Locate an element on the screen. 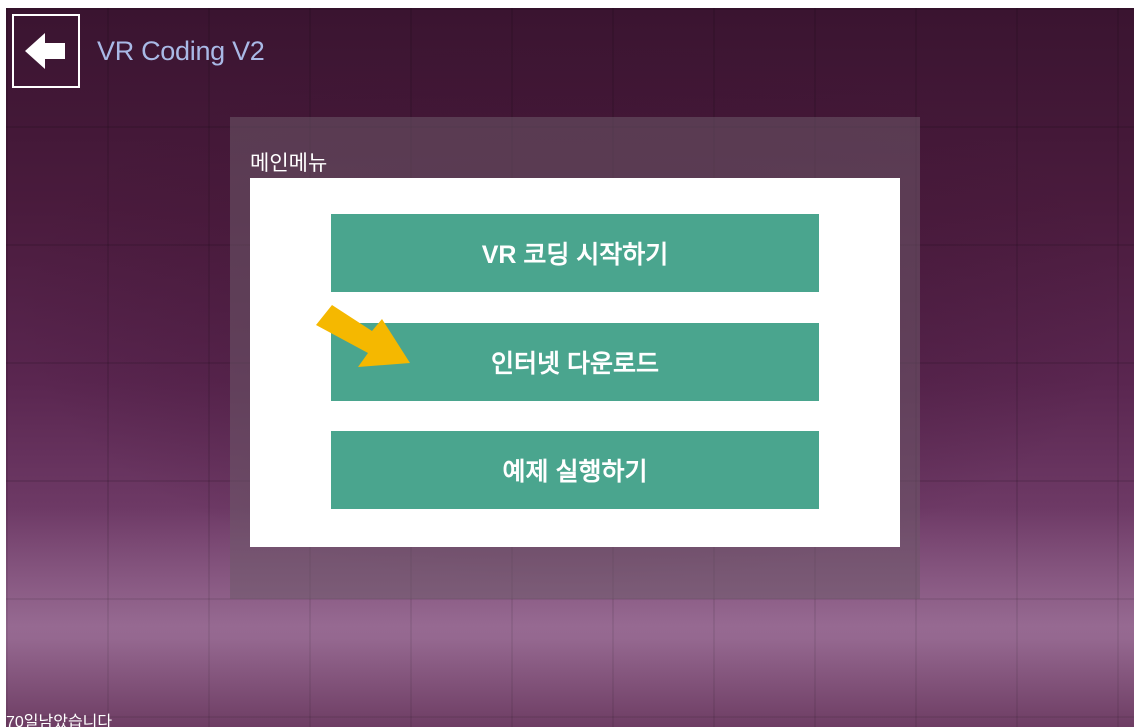 This screenshot has width=1134, height=727. arrow-left-icon is located at coordinates (45, 51).